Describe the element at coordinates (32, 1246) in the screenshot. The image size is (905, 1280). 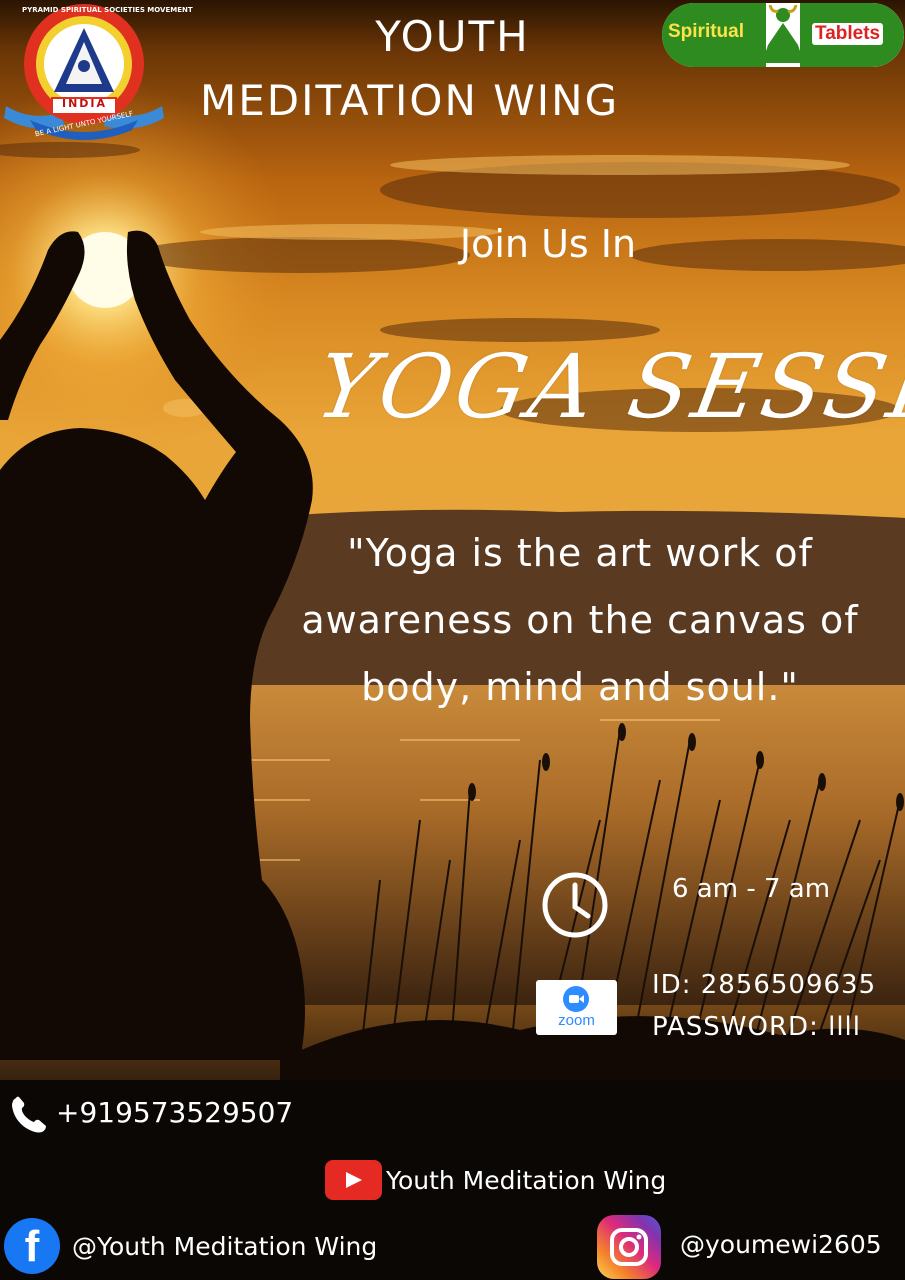
I see `facebook-icon: f` at that location.